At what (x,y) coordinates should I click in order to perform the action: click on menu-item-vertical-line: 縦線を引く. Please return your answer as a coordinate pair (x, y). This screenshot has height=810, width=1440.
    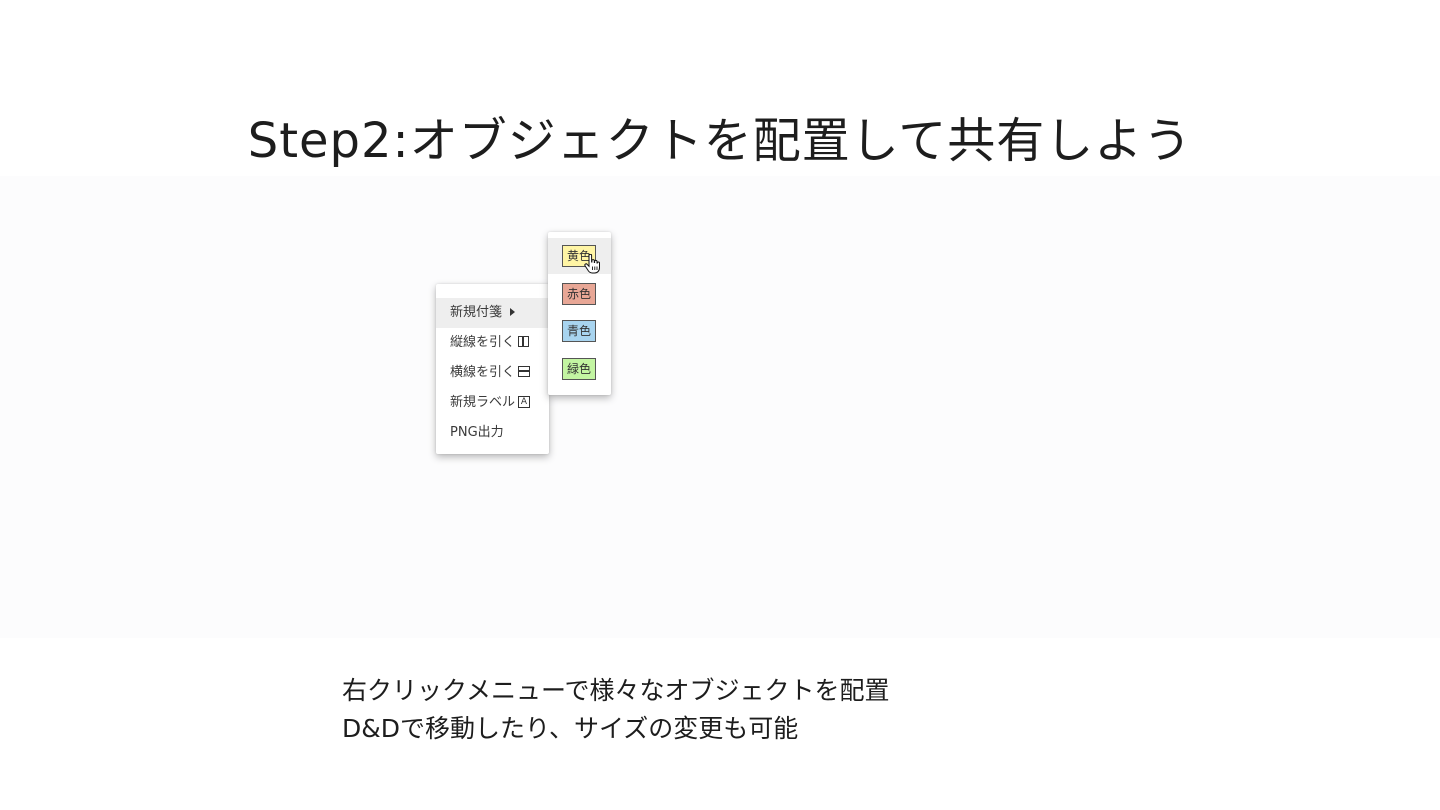
    Looking at the image, I should click on (492, 343).